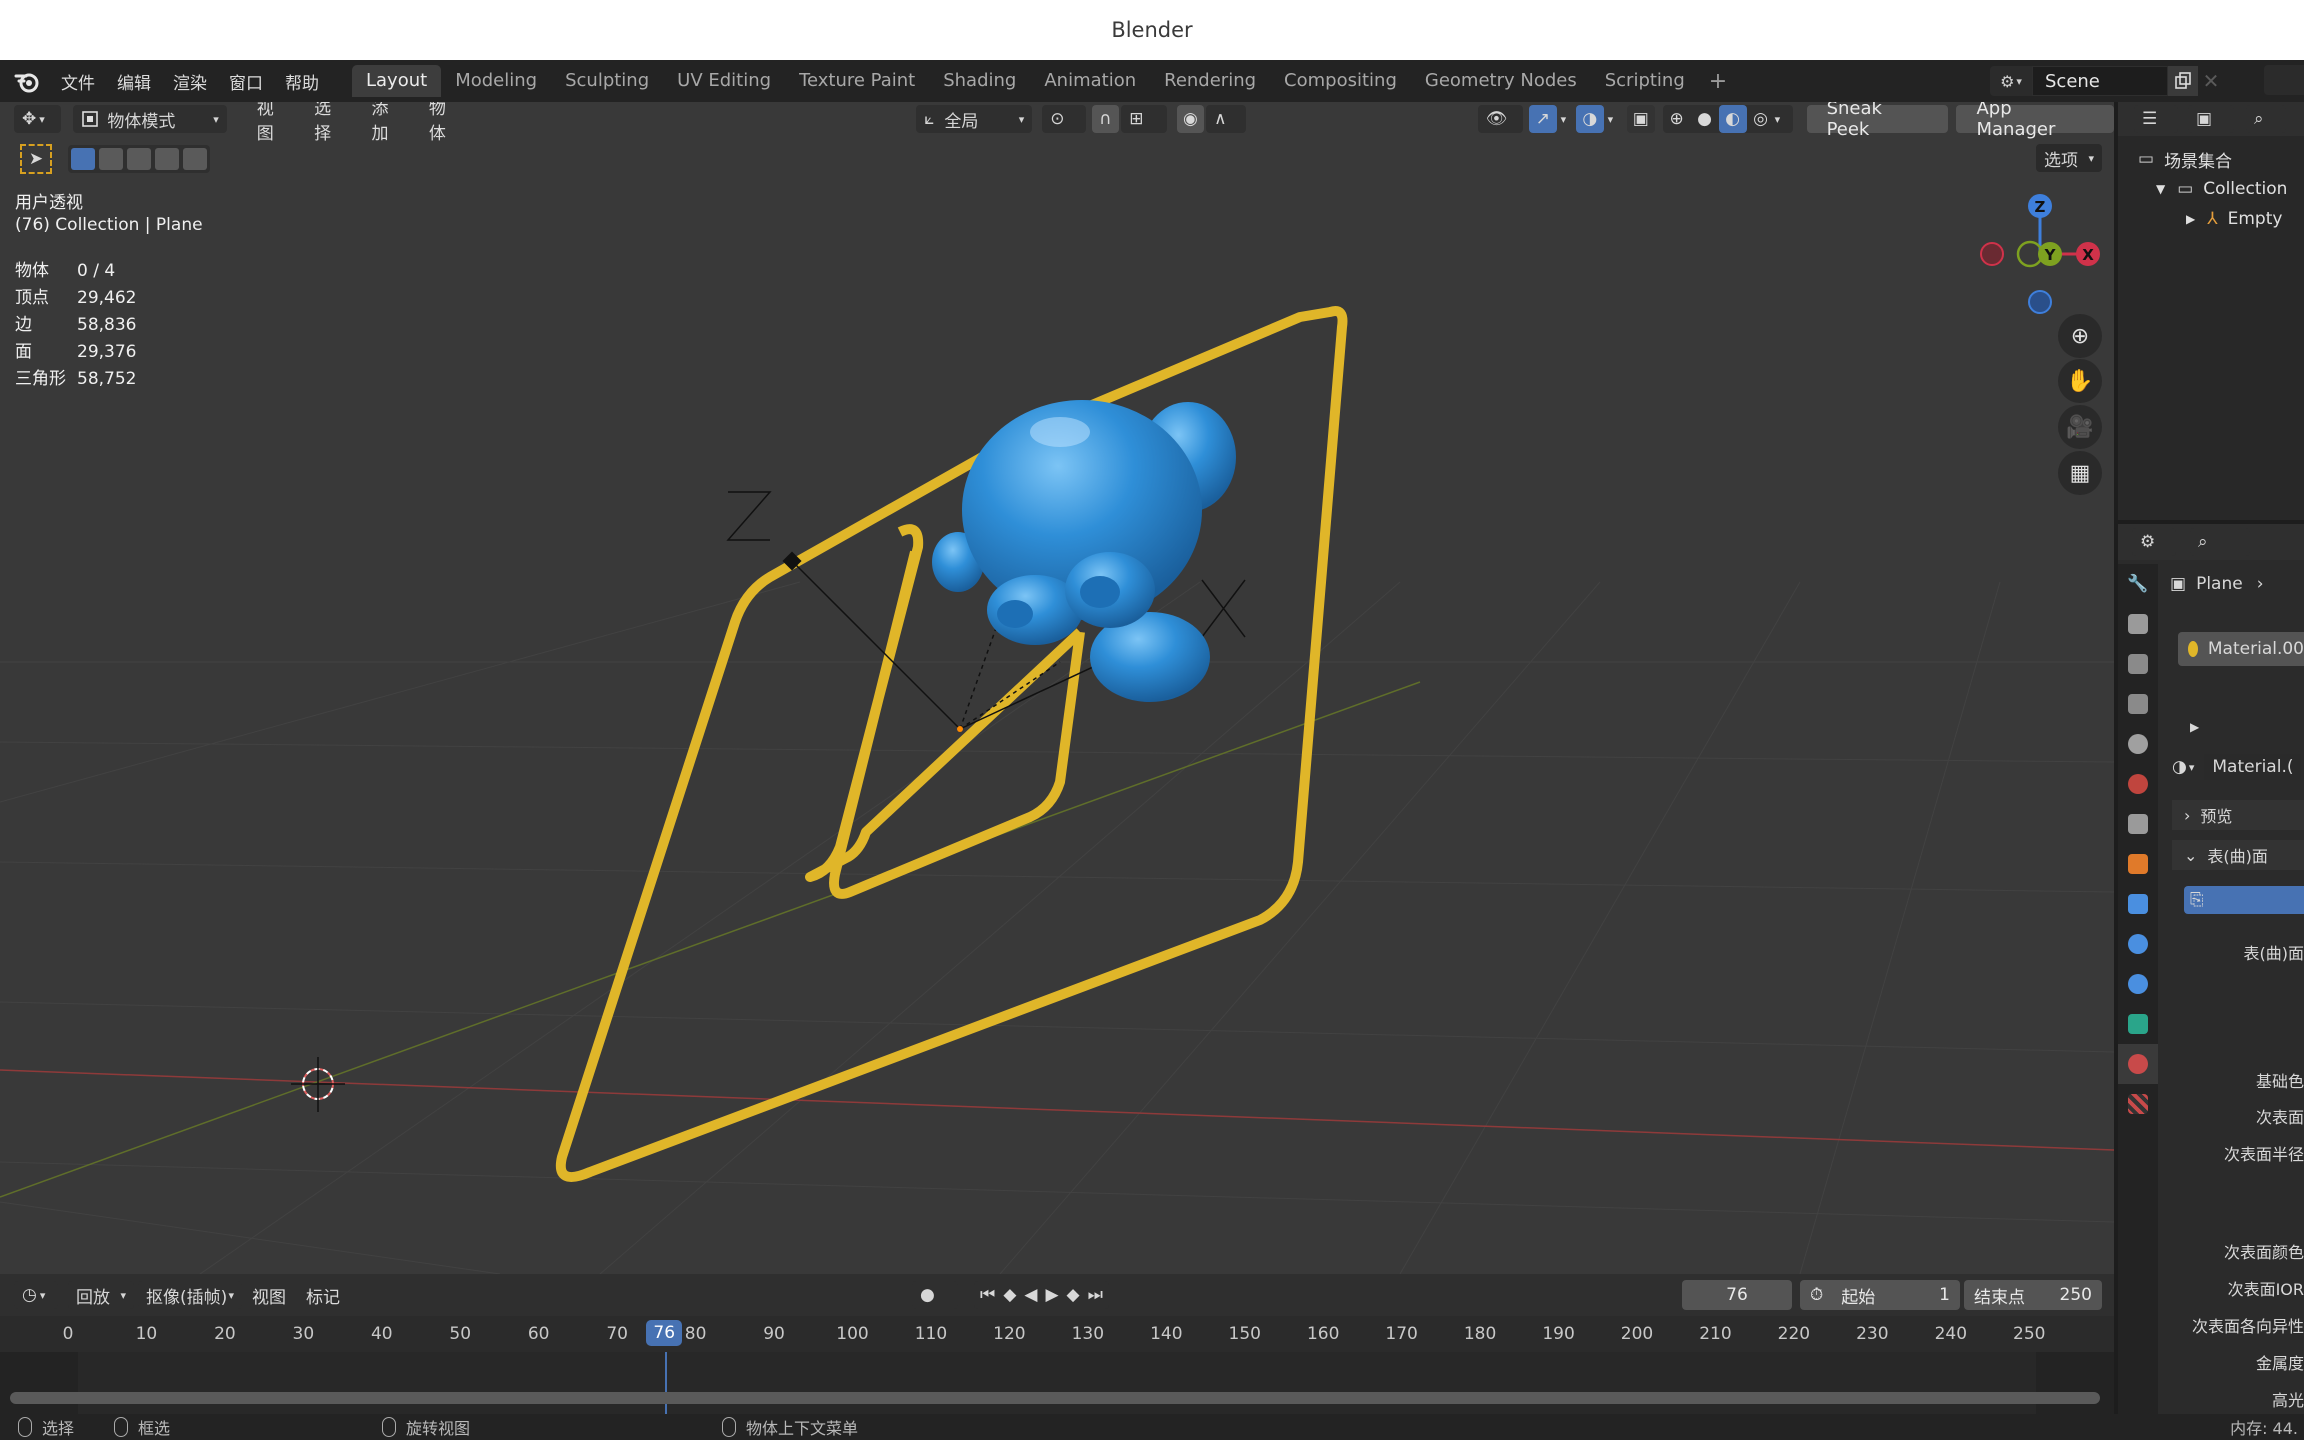 This screenshot has height=1440, width=2304. Describe the element at coordinates (2183, 81) in the screenshot. I see `scene-copy-button` at that location.